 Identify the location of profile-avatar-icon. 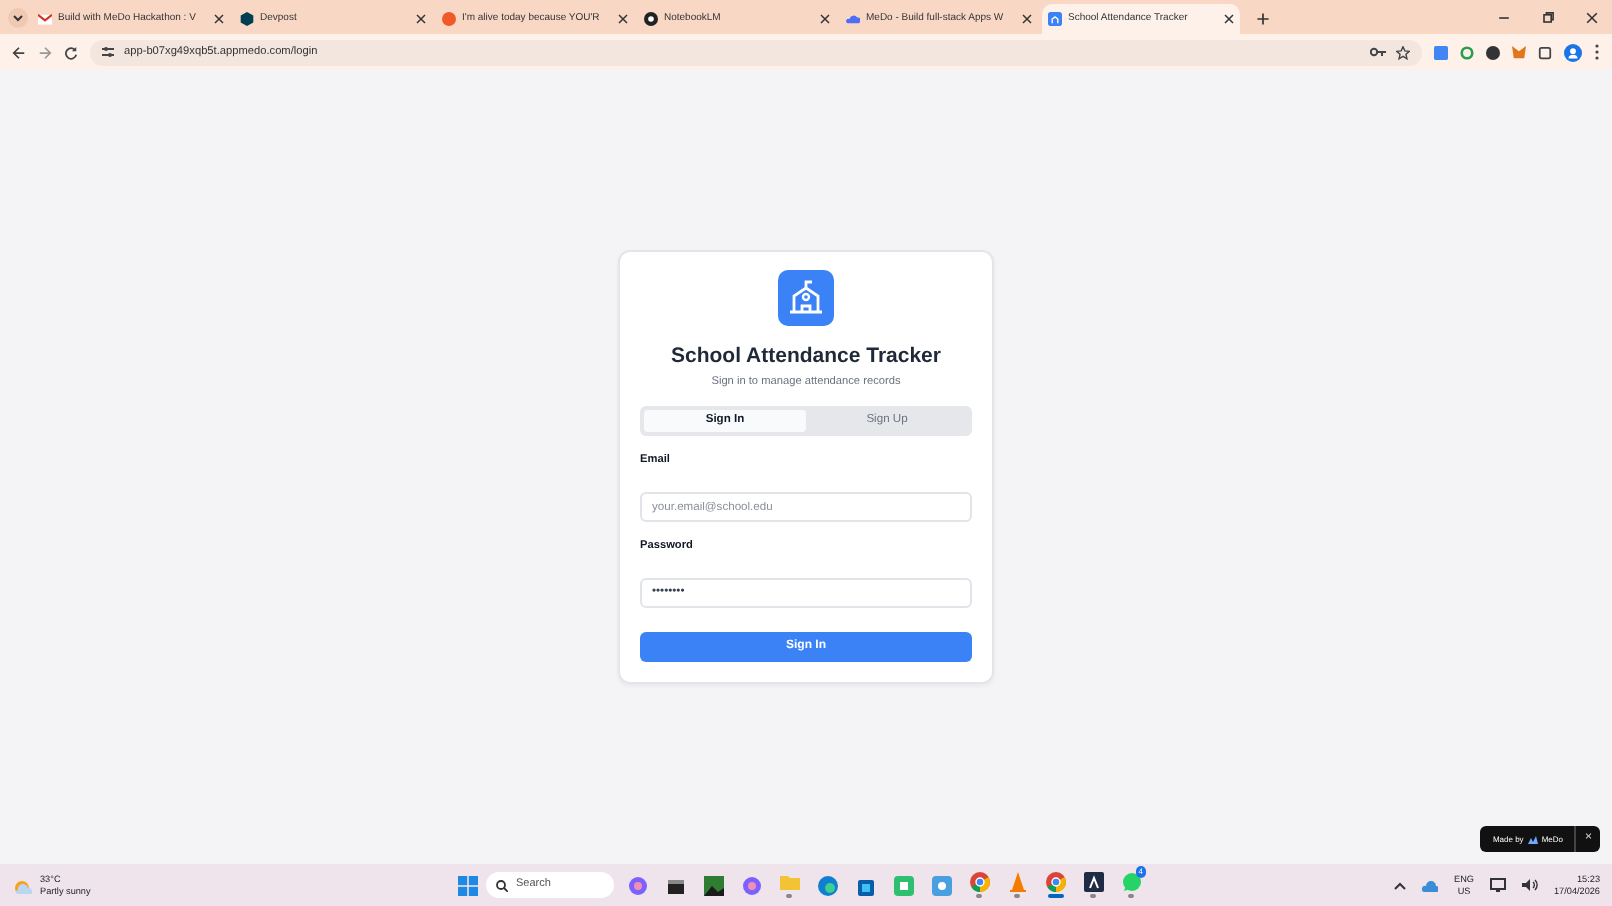
(1573, 52).